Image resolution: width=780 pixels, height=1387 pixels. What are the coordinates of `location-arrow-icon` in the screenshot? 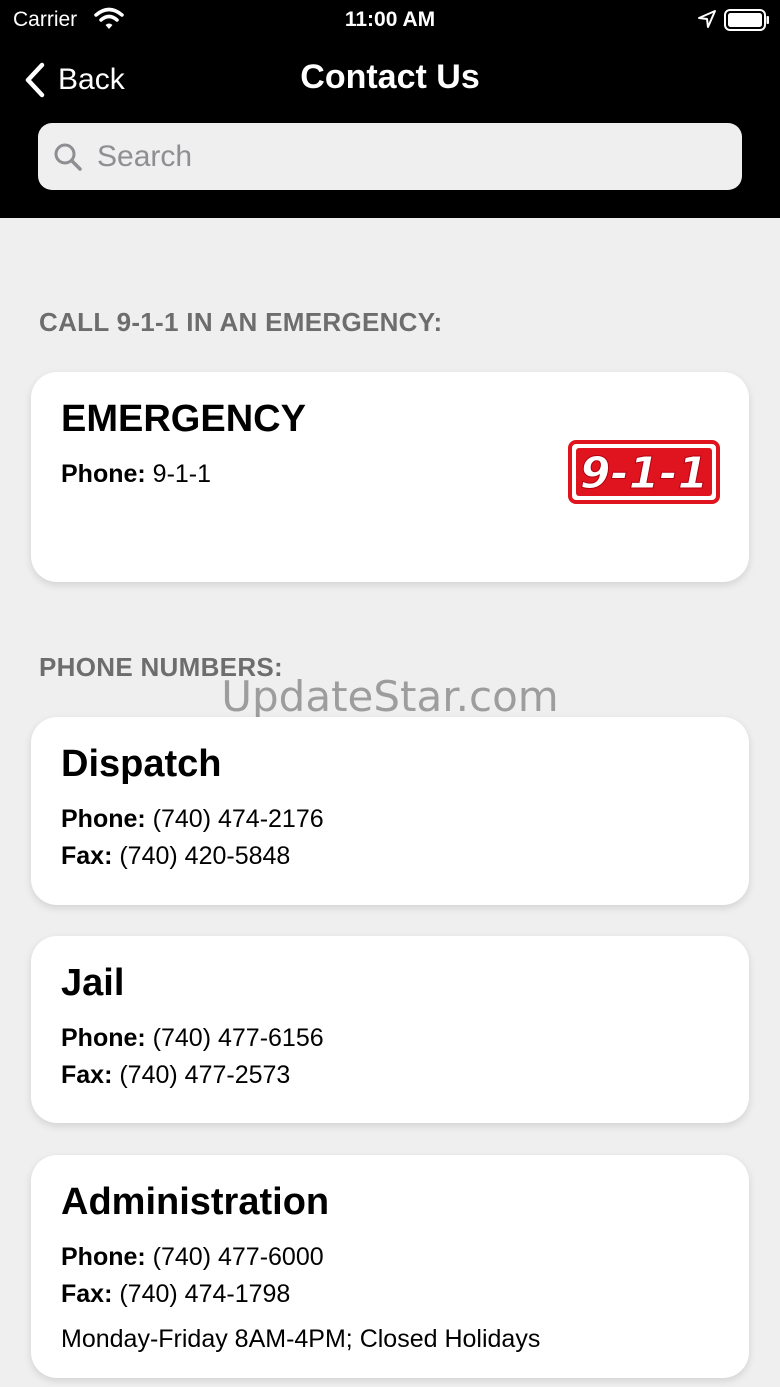 It's located at (707, 19).